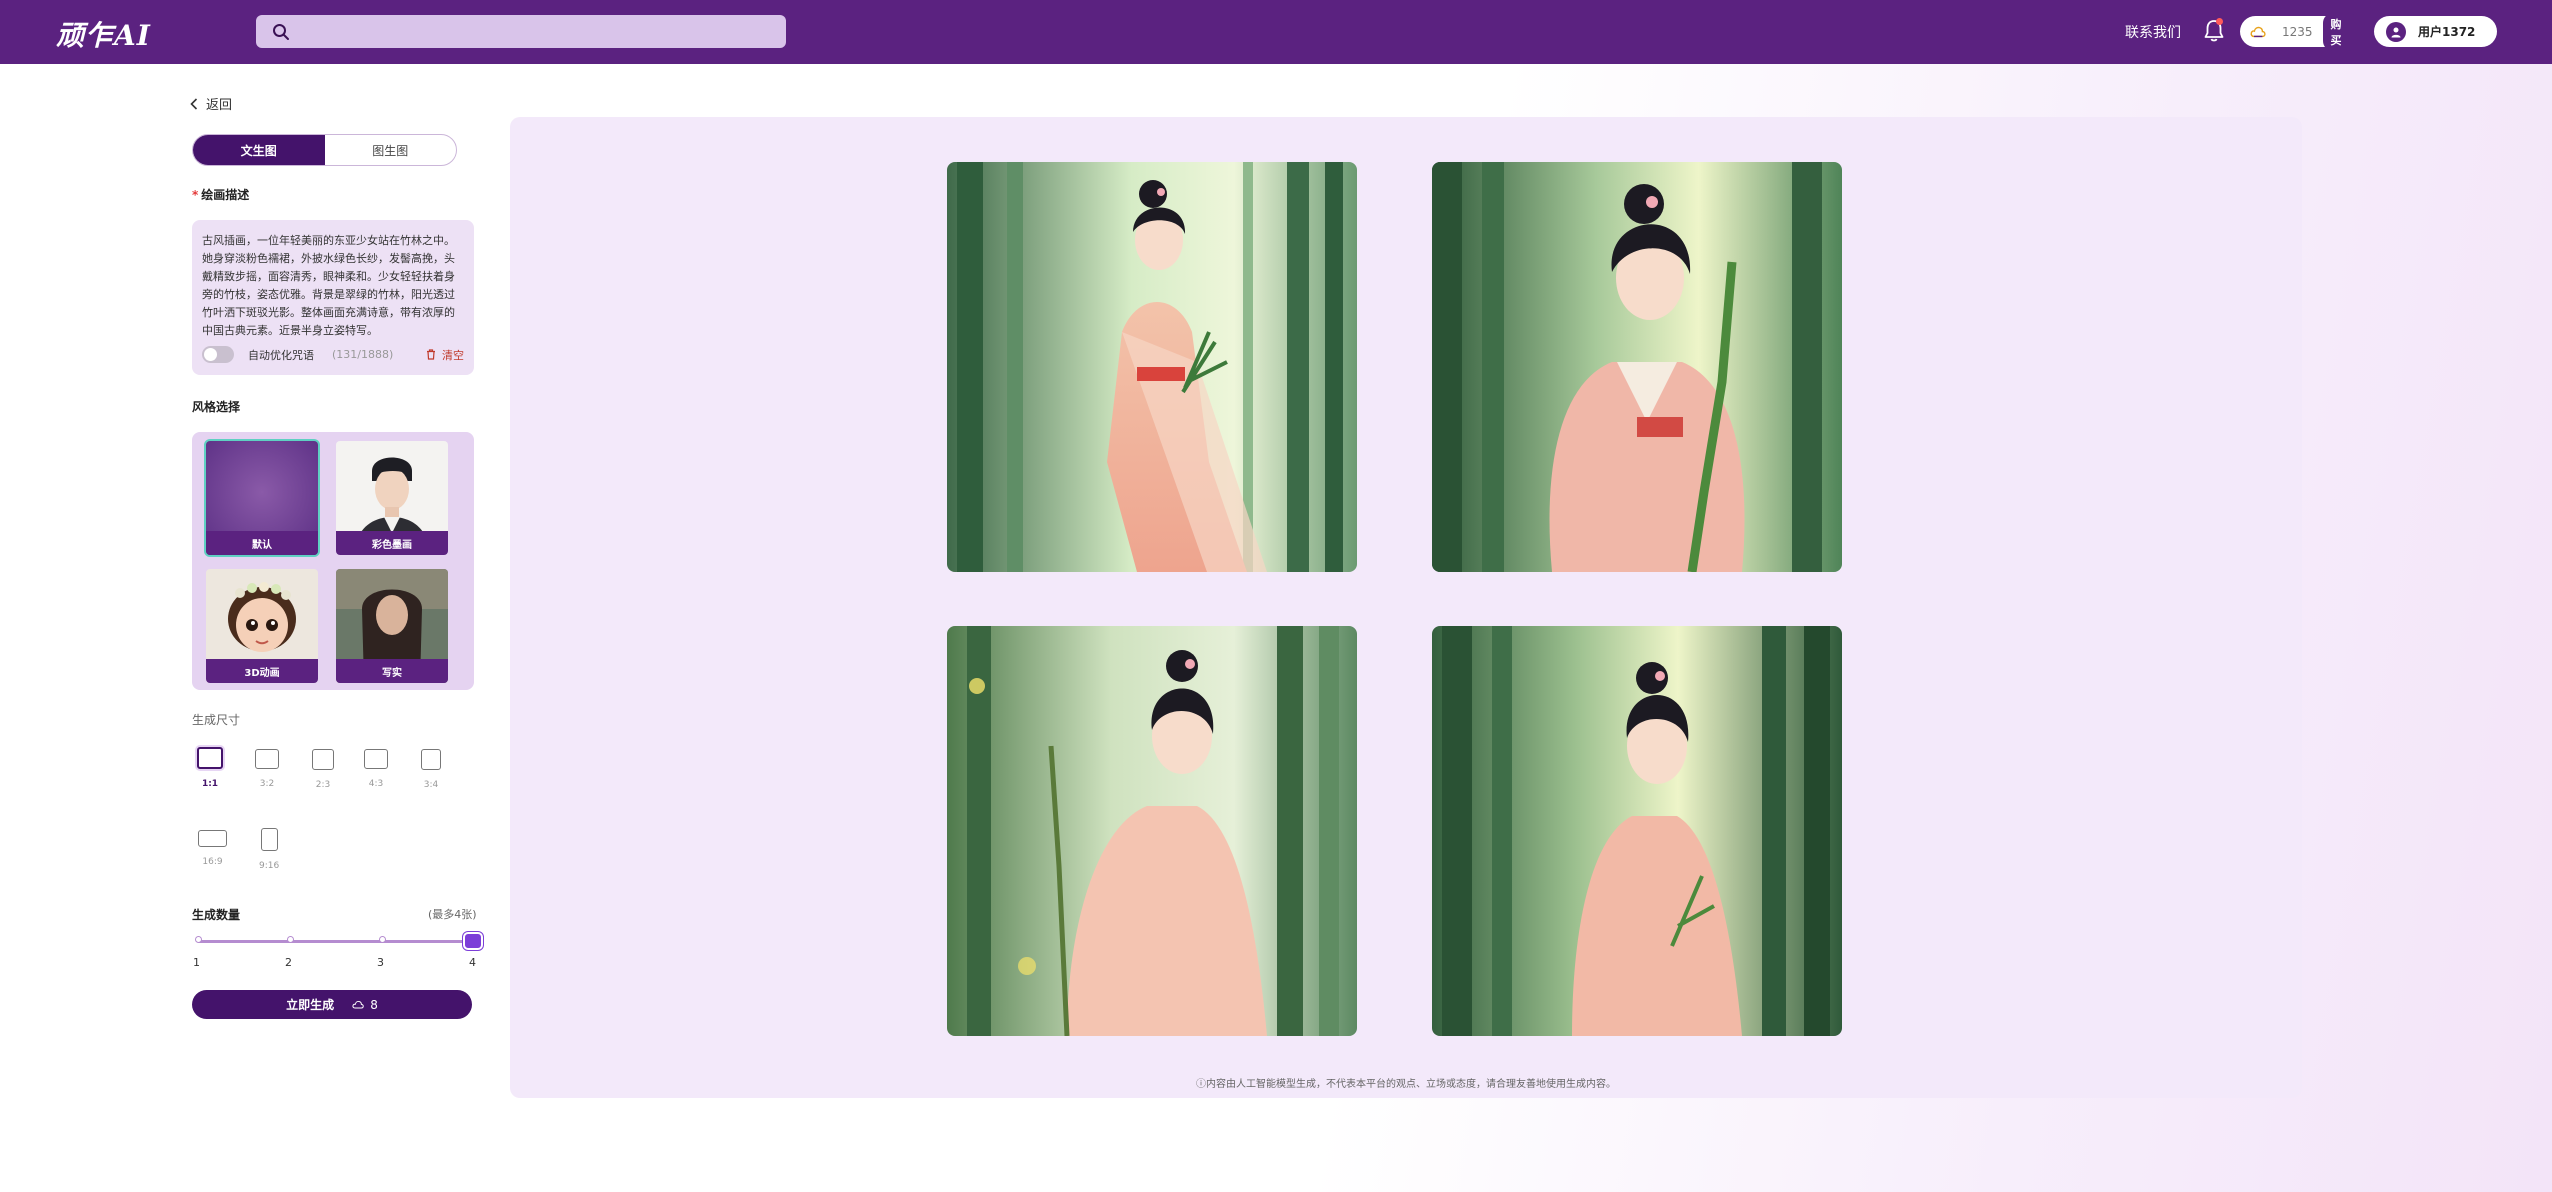  I want to click on count-slider-thumb, so click(473, 941).